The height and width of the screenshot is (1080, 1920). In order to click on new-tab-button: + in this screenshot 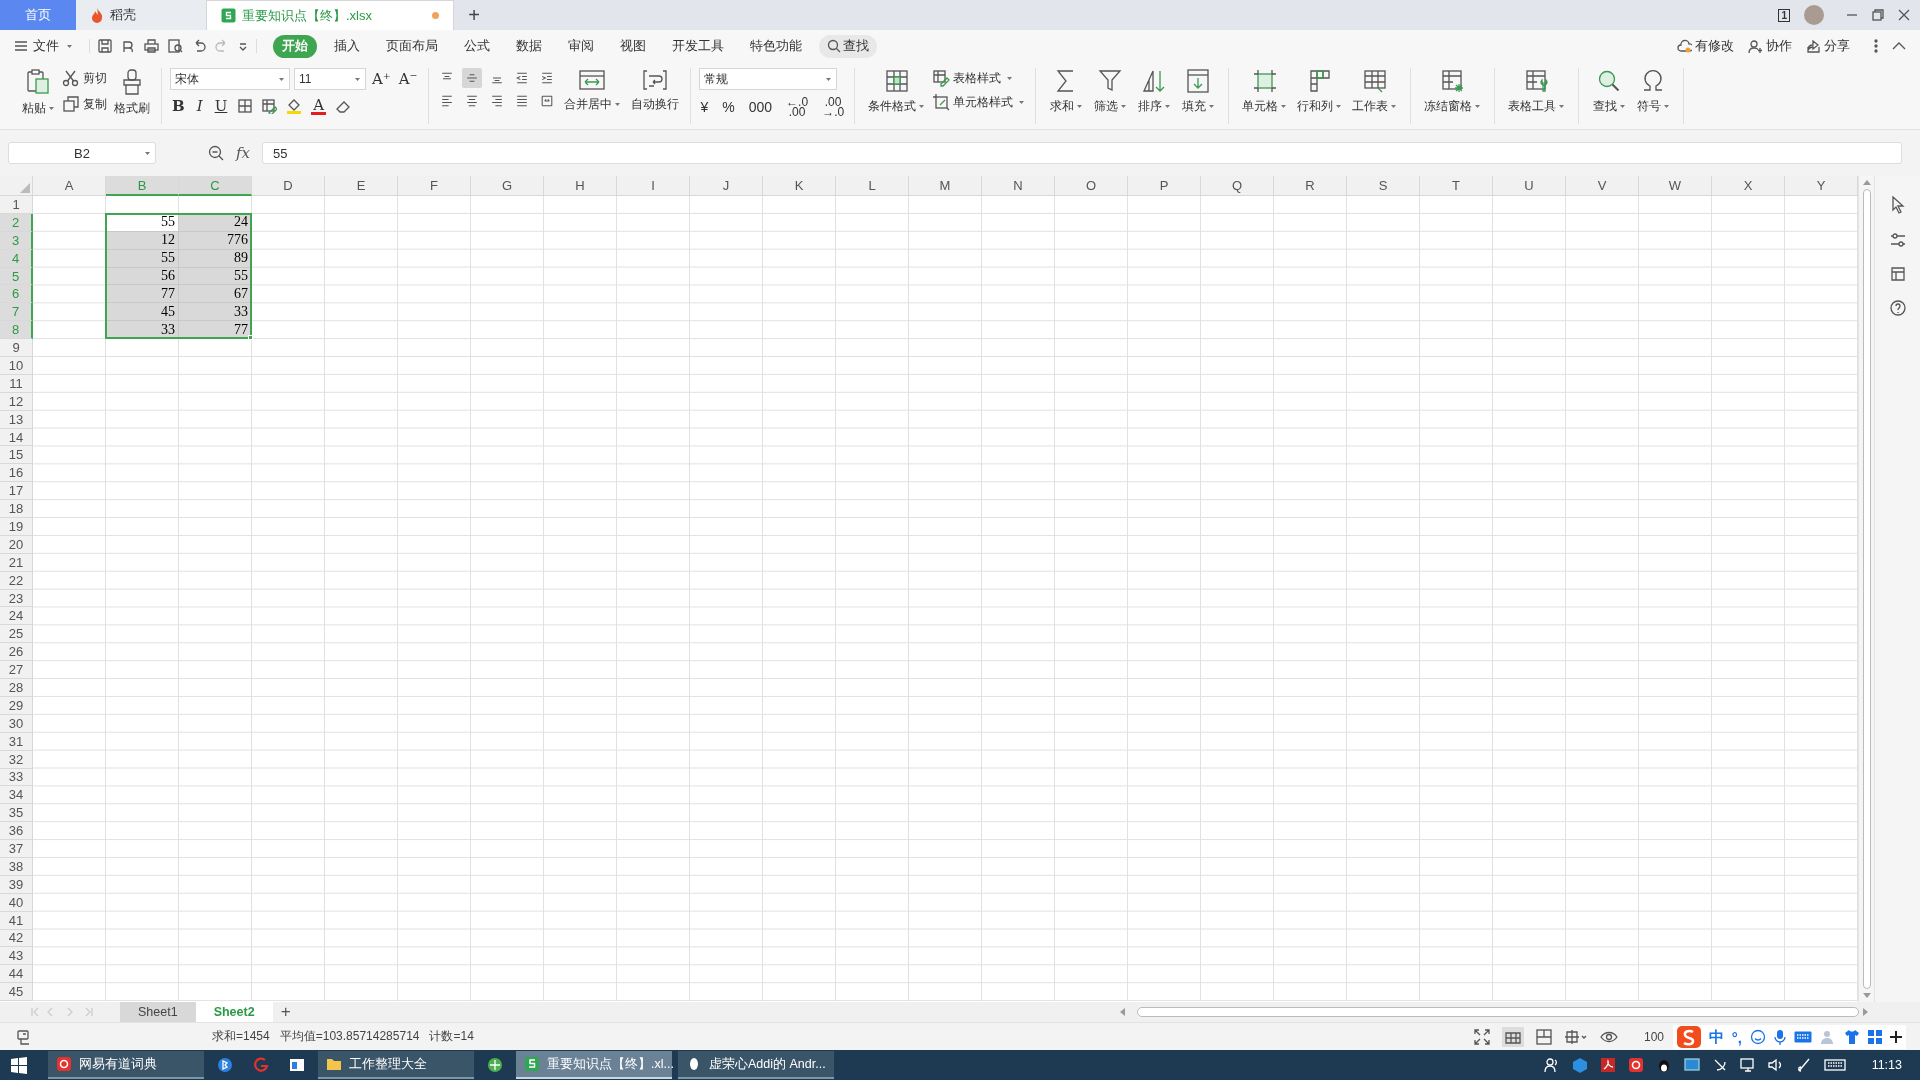, I will do `click(474, 15)`.